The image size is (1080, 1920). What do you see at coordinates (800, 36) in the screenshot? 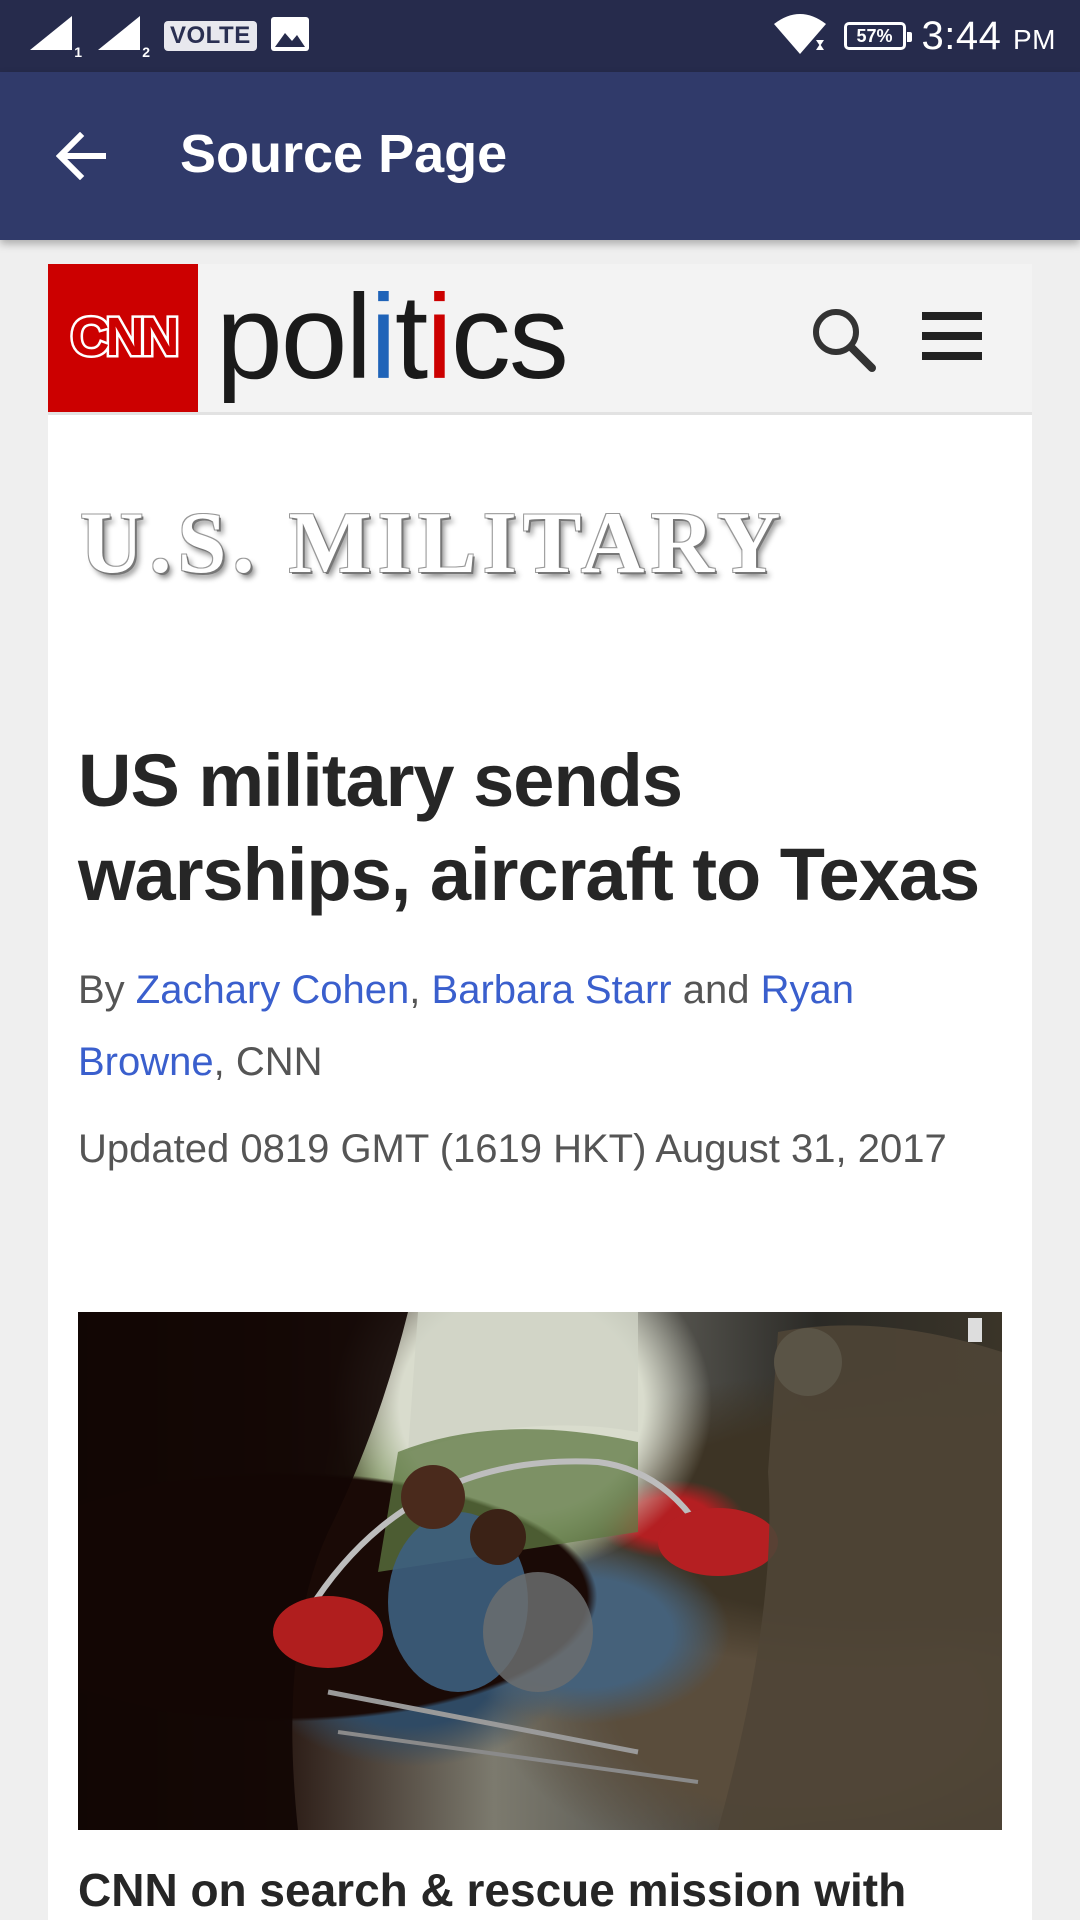
I see `wifi-icon` at bounding box center [800, 36].